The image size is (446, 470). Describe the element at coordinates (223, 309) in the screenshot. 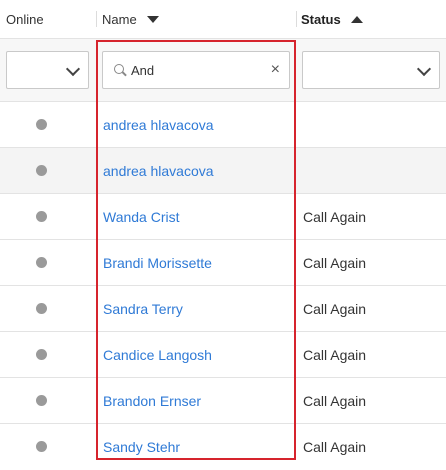

I see `table-row: Sandra Terry Call Again` at that location.